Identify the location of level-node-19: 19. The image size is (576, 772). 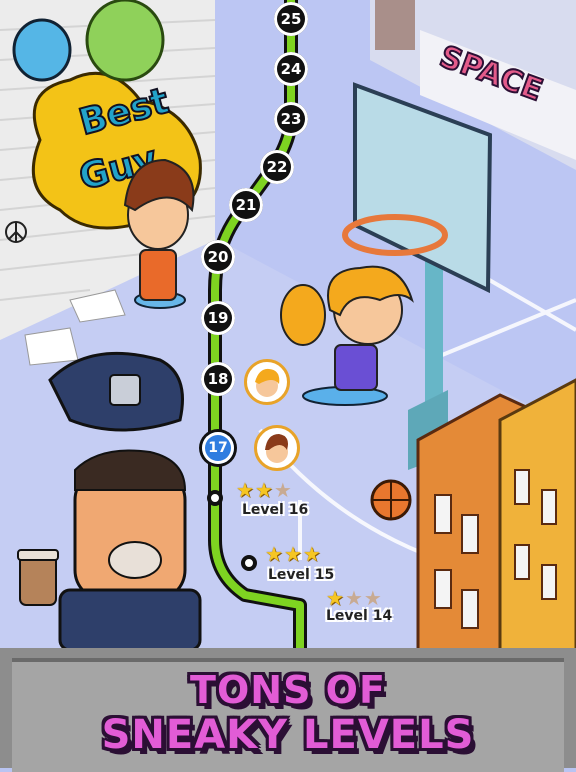
(218, 318).